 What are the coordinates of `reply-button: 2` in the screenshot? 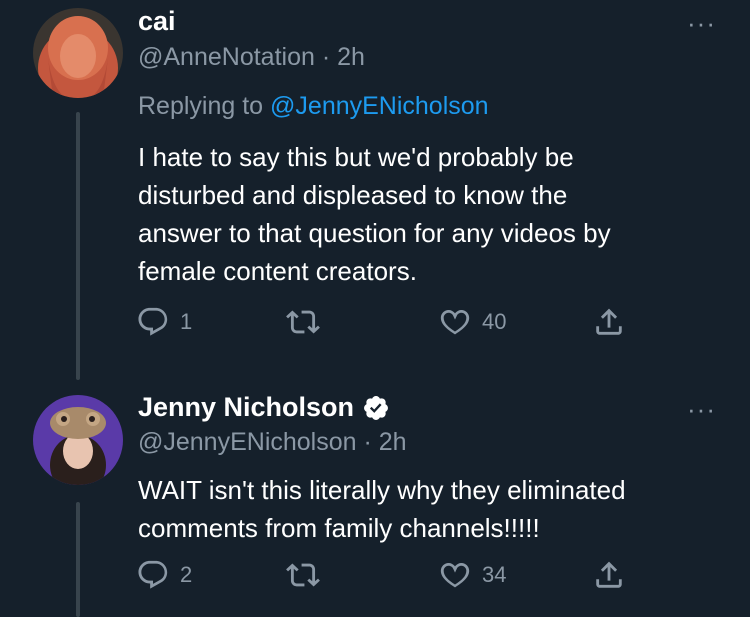 It's located at (164, 575).